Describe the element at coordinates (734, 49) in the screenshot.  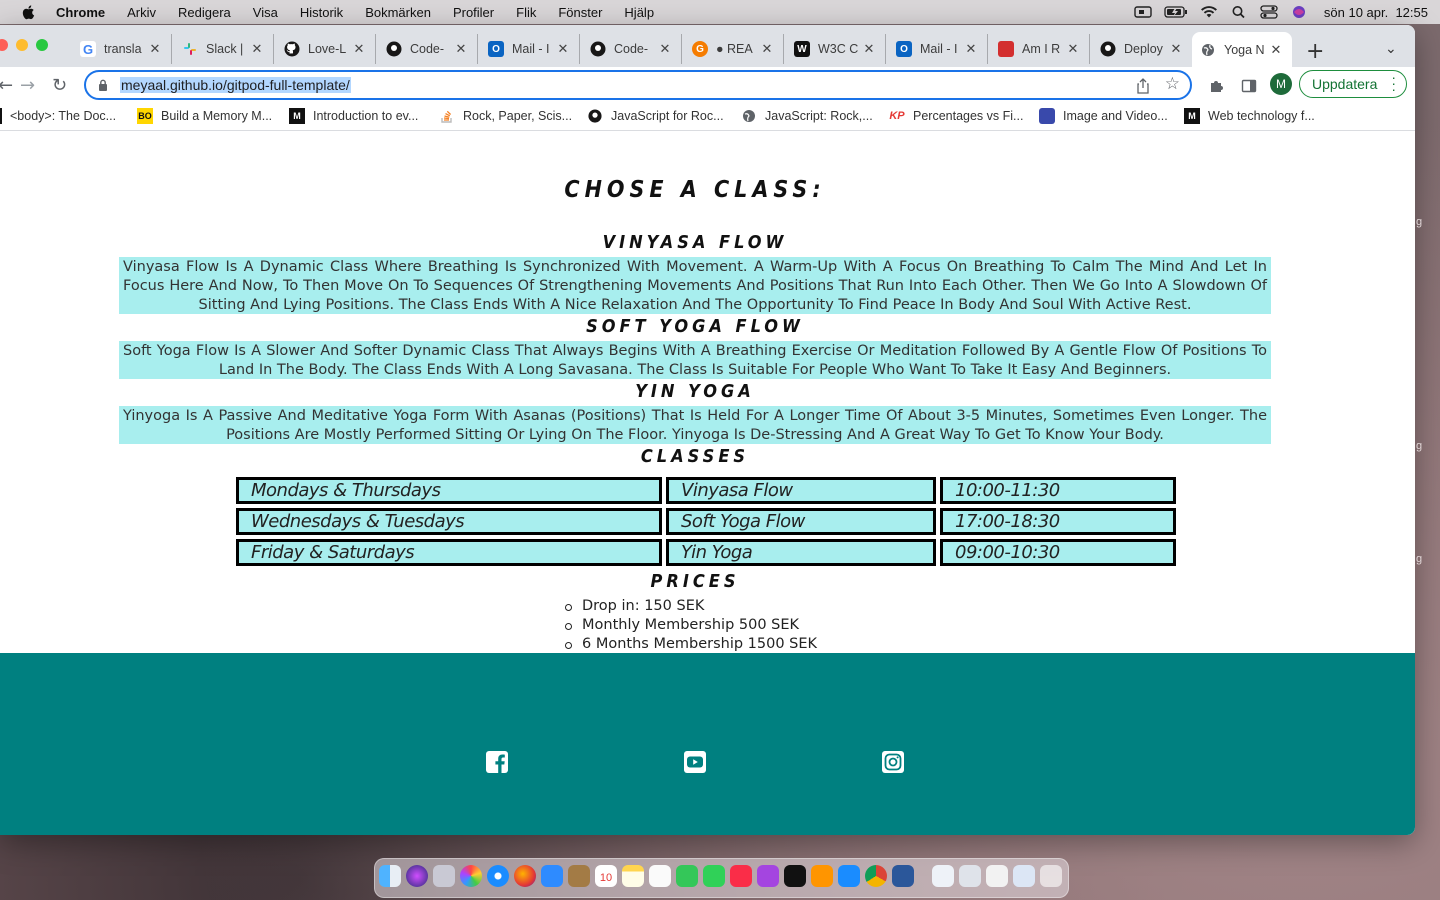
I see `tab-readme: G ● REA ✕` at that location.